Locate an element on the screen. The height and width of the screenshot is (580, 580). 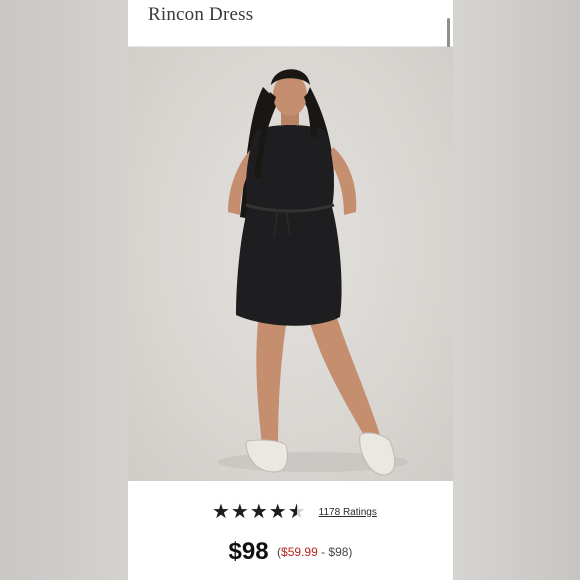
price-range-rest: - $98) is located at coordinates (335, 552).